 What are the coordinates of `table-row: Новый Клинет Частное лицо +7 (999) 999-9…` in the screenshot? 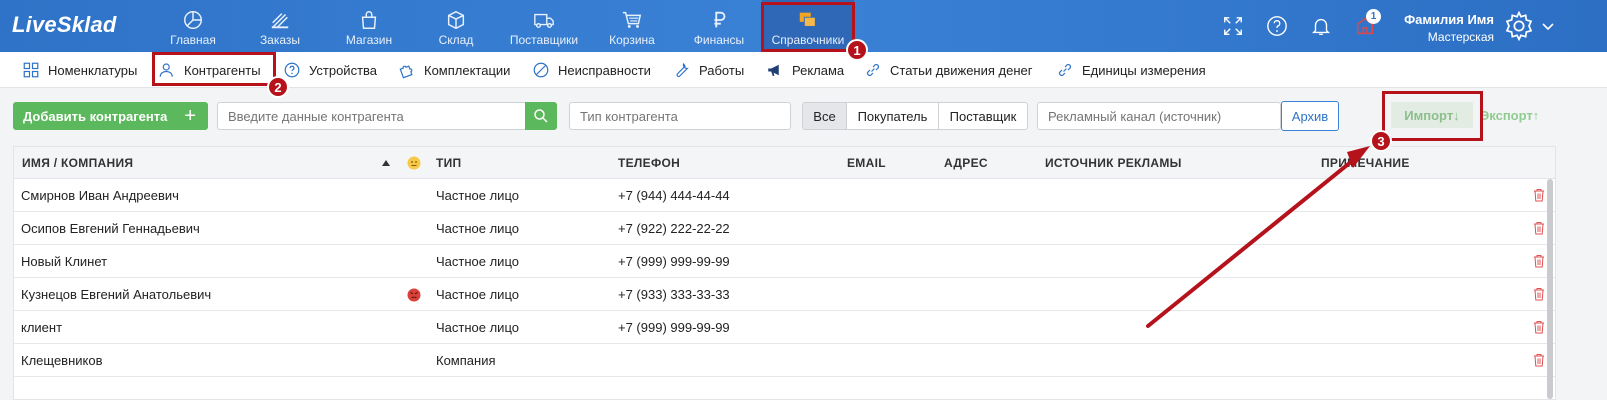 It's located at (784, 261).